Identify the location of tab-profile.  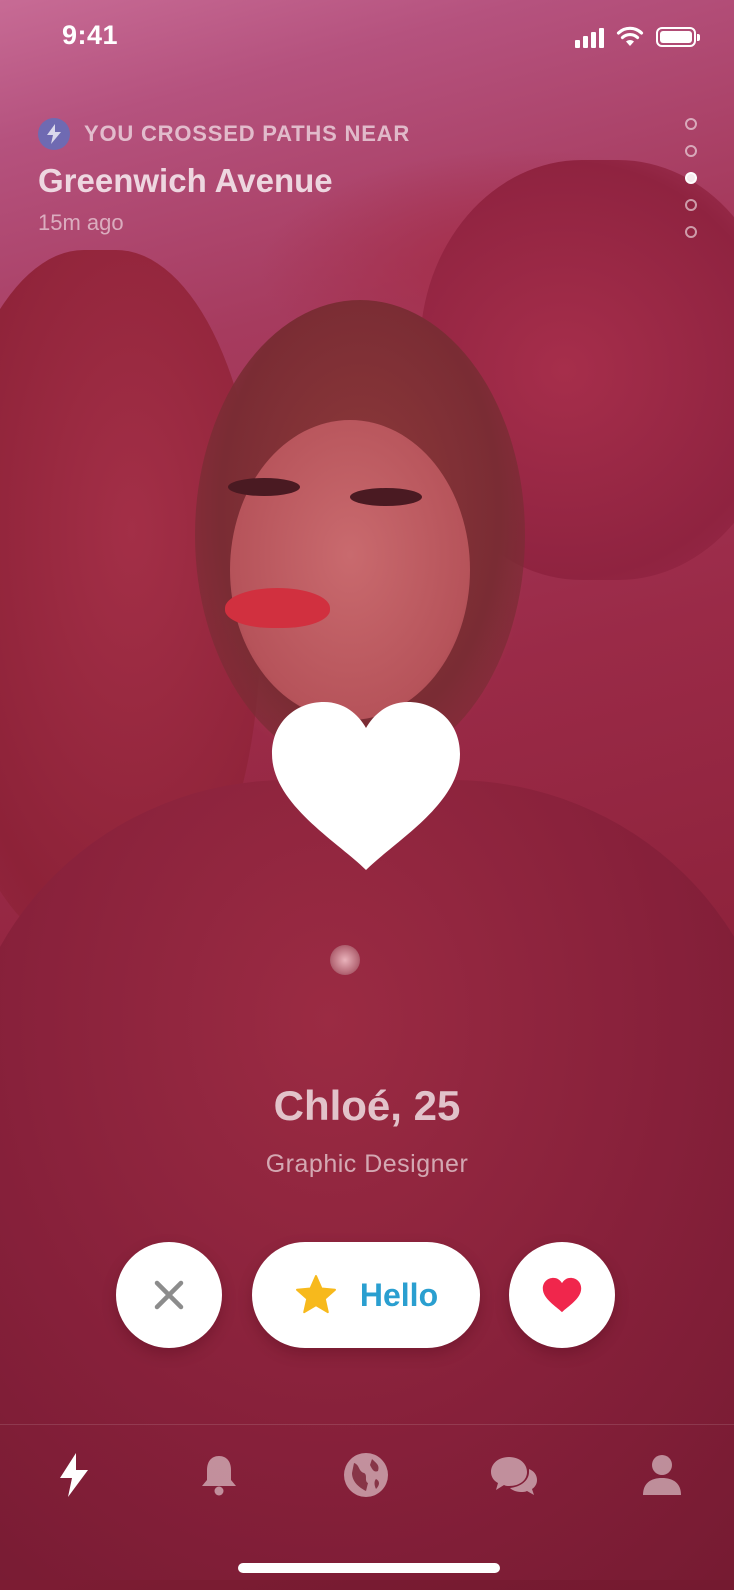
(662, 1475).